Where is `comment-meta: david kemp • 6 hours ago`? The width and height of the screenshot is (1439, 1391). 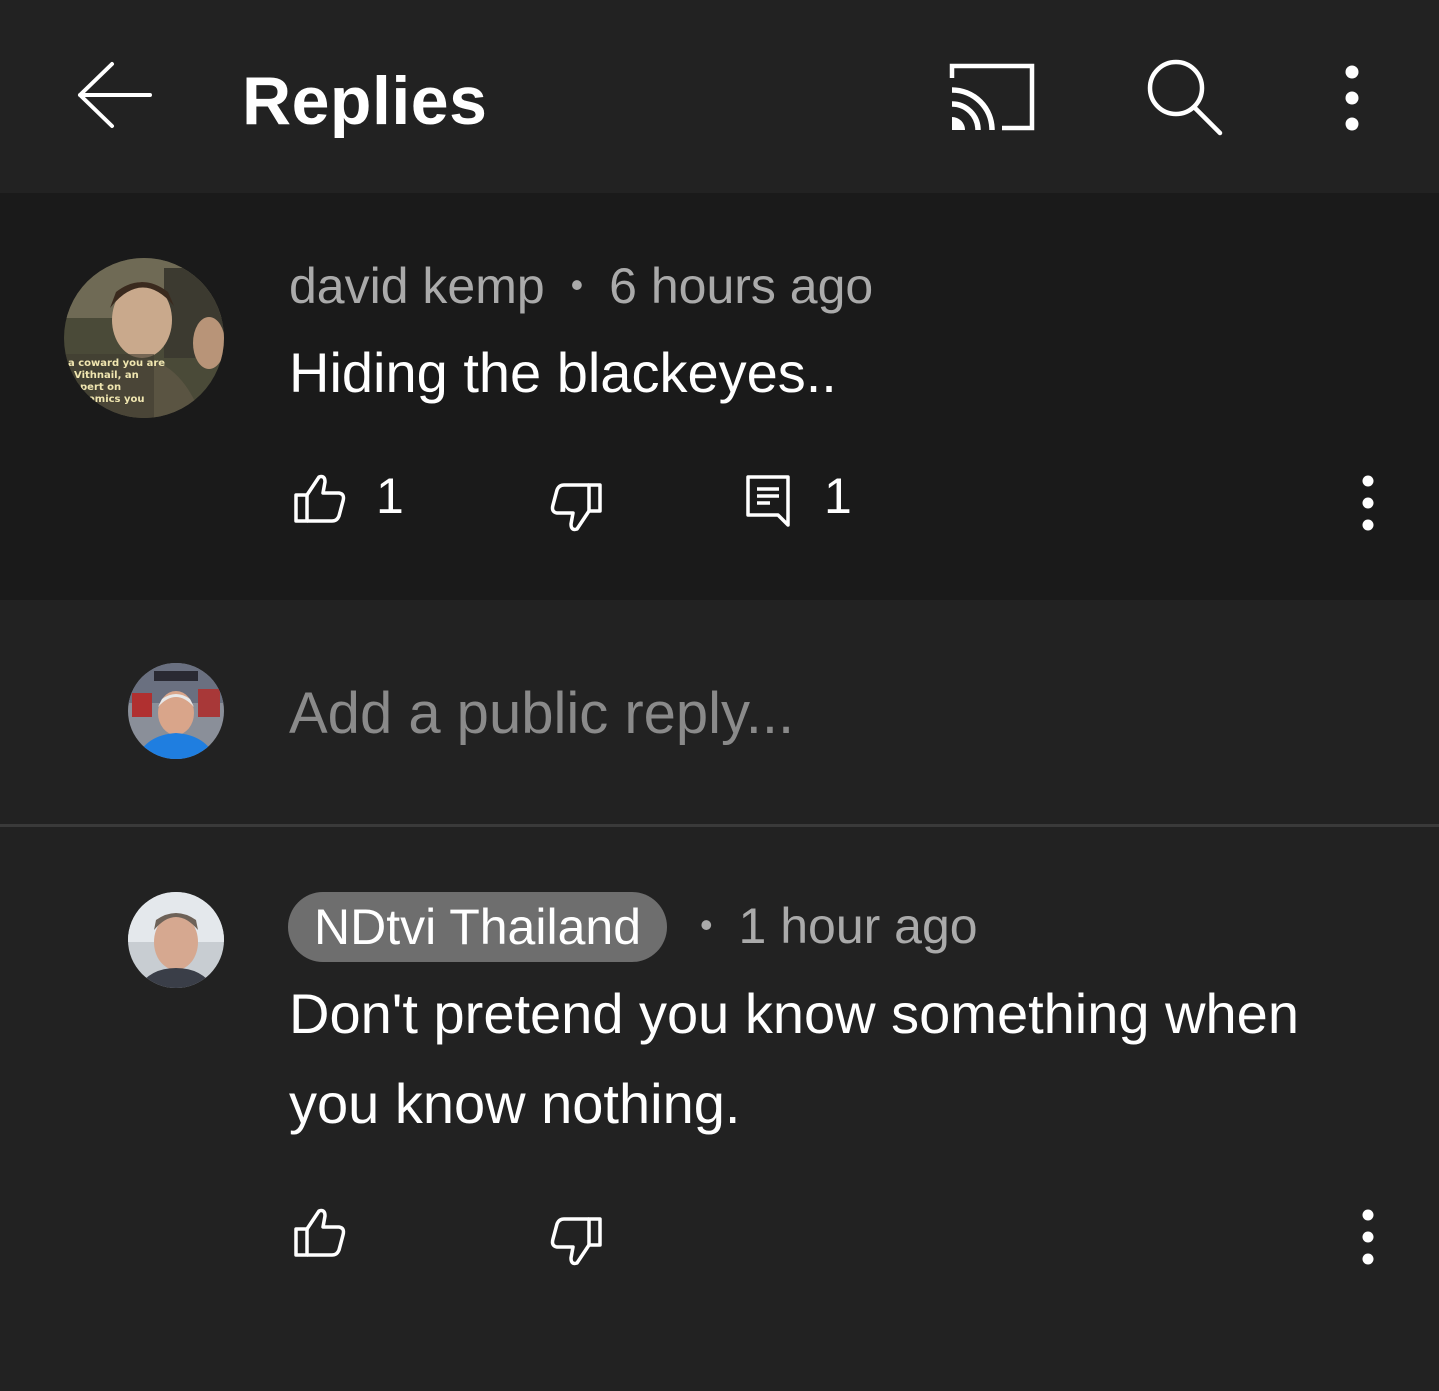
comment-meta: david kemp • 6 hours ago is located at coordinates (581, 286).